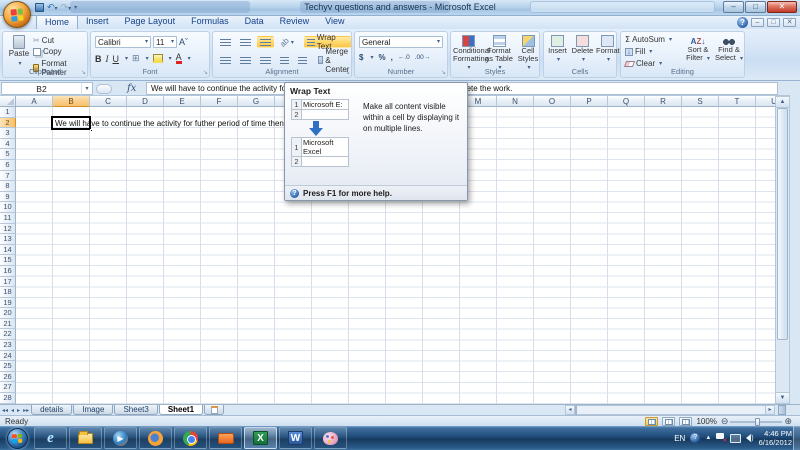  What do you see at coordinates (210, 22) in the screenshot?
I see `tab-formulas: Formulas` at bounding box center [210, 22].